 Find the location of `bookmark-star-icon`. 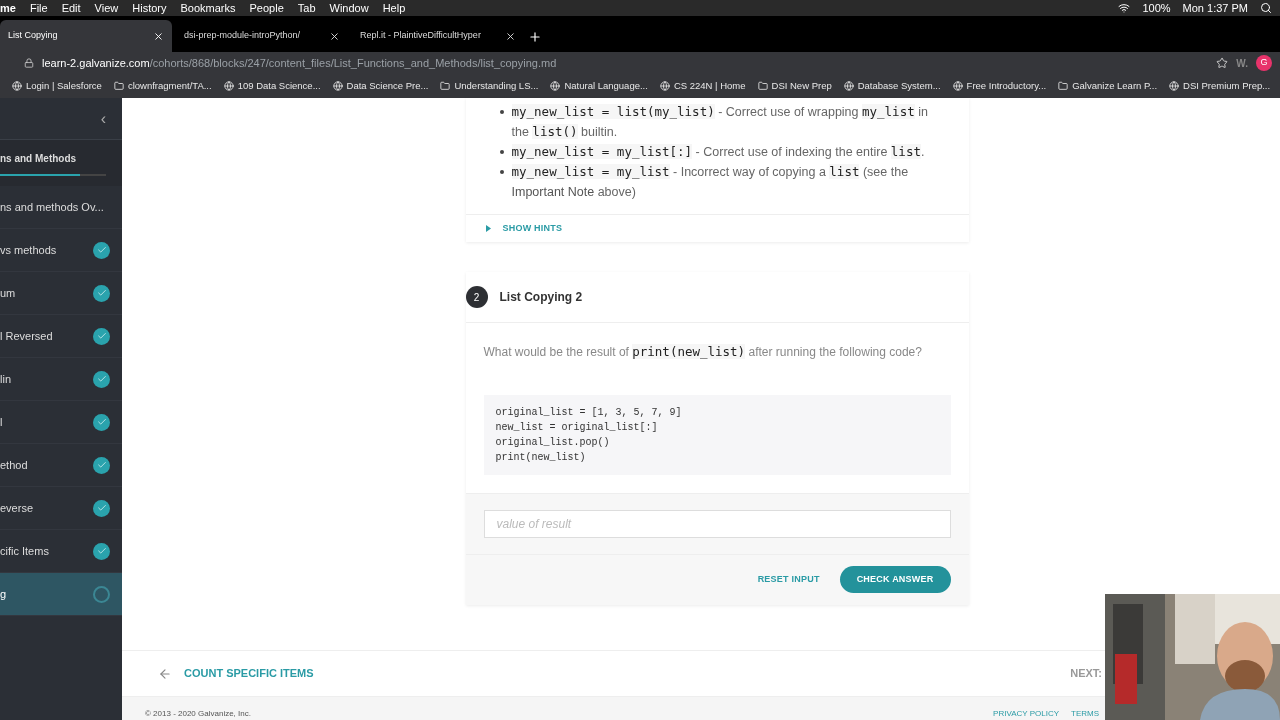

bookmark-star-icon is located at coordinates (1222, 63).